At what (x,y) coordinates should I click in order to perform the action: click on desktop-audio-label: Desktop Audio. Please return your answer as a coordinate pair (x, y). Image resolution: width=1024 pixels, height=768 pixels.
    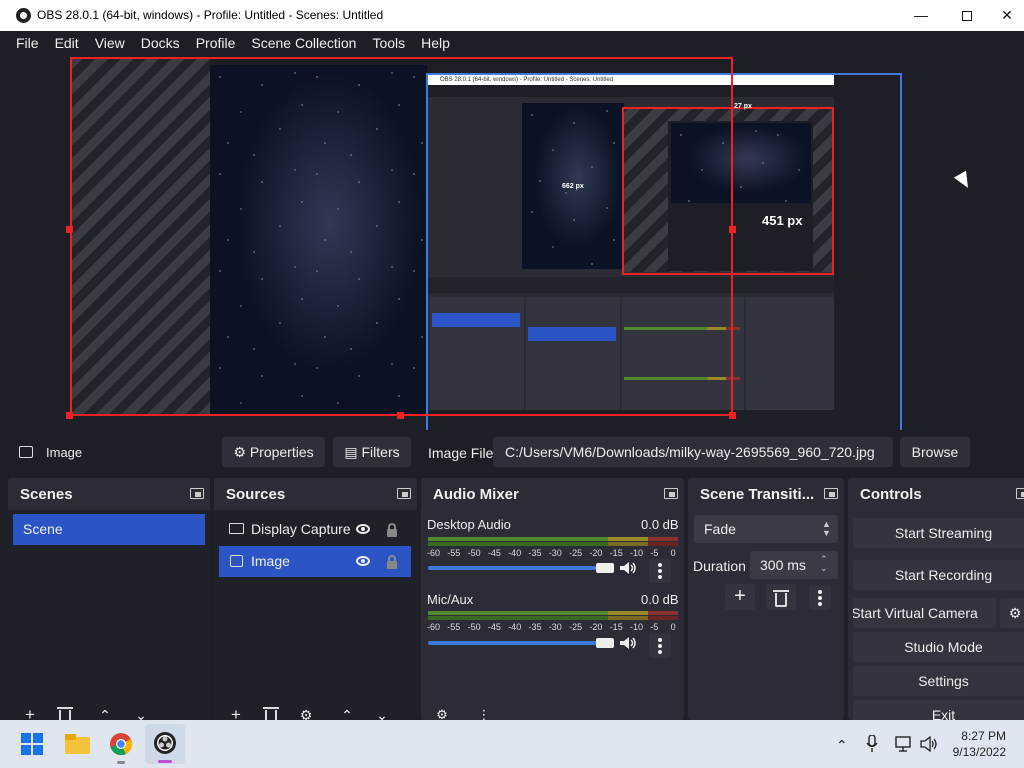
    Looking at the image, I should click on (469, 524).